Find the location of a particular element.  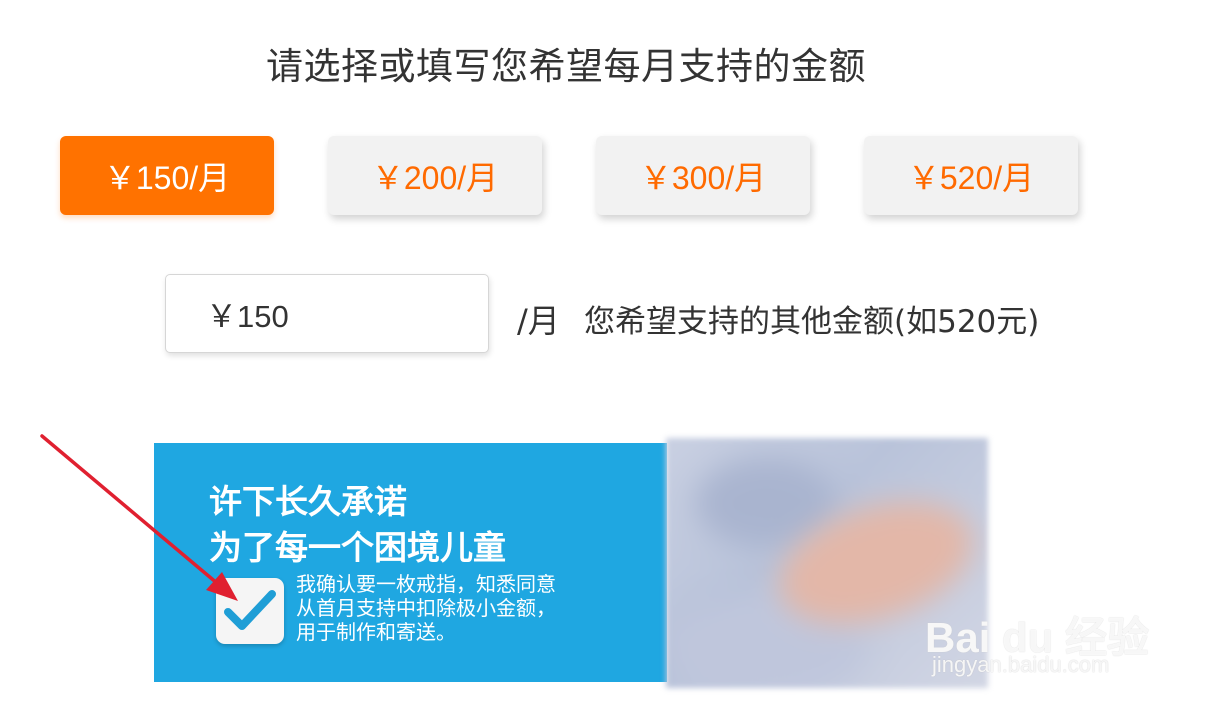

promo-heading-line2: 为了每一个困境儿童 is located at coordinates (357, 547).